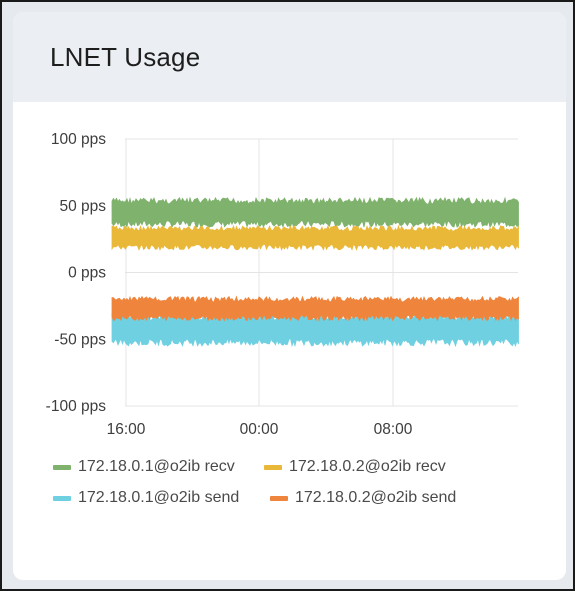 The image size is (575, 591). I want to click on legend-item-2: 172.18.0.1@o2ib send, so click(146, 498).